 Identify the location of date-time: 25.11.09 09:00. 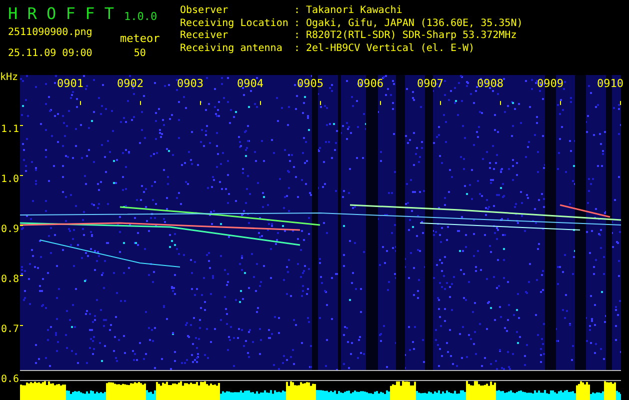
(51, 54).